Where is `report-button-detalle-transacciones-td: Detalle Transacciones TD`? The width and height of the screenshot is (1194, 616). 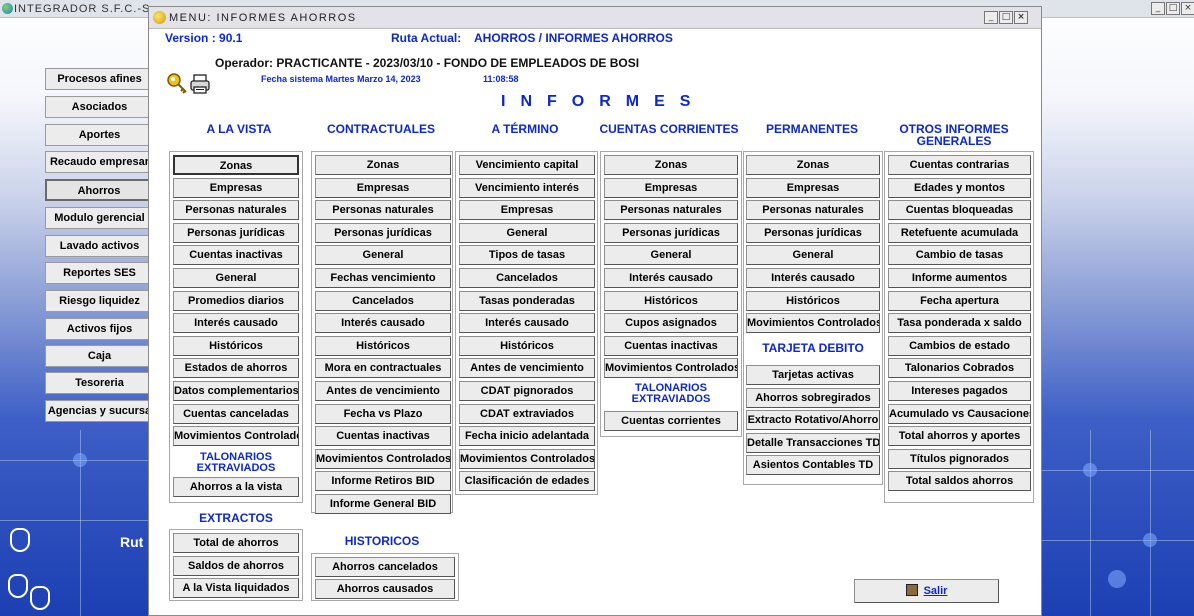 report-button-detalle-transacciones-td: Detalle Transacciones TD is located at coordinates (813, 442).